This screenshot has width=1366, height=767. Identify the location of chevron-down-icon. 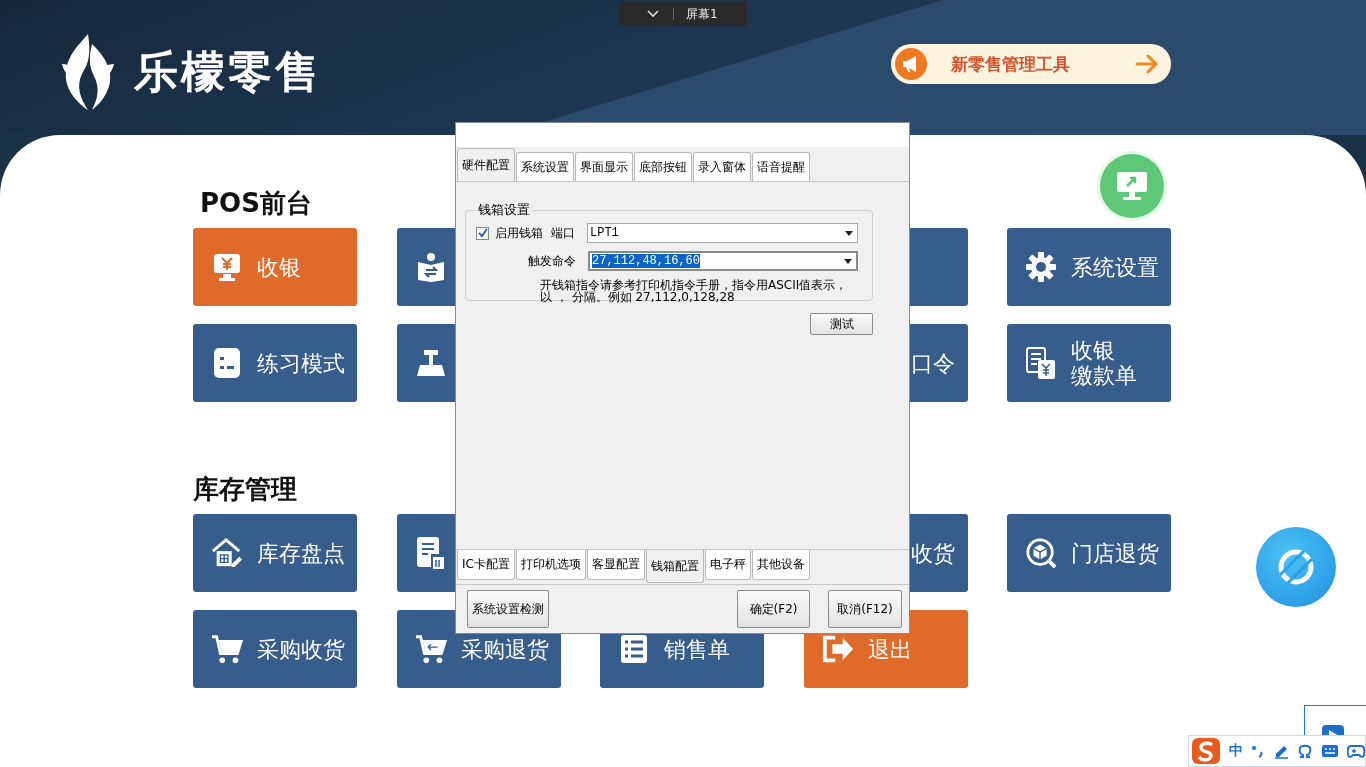
(653, 14).